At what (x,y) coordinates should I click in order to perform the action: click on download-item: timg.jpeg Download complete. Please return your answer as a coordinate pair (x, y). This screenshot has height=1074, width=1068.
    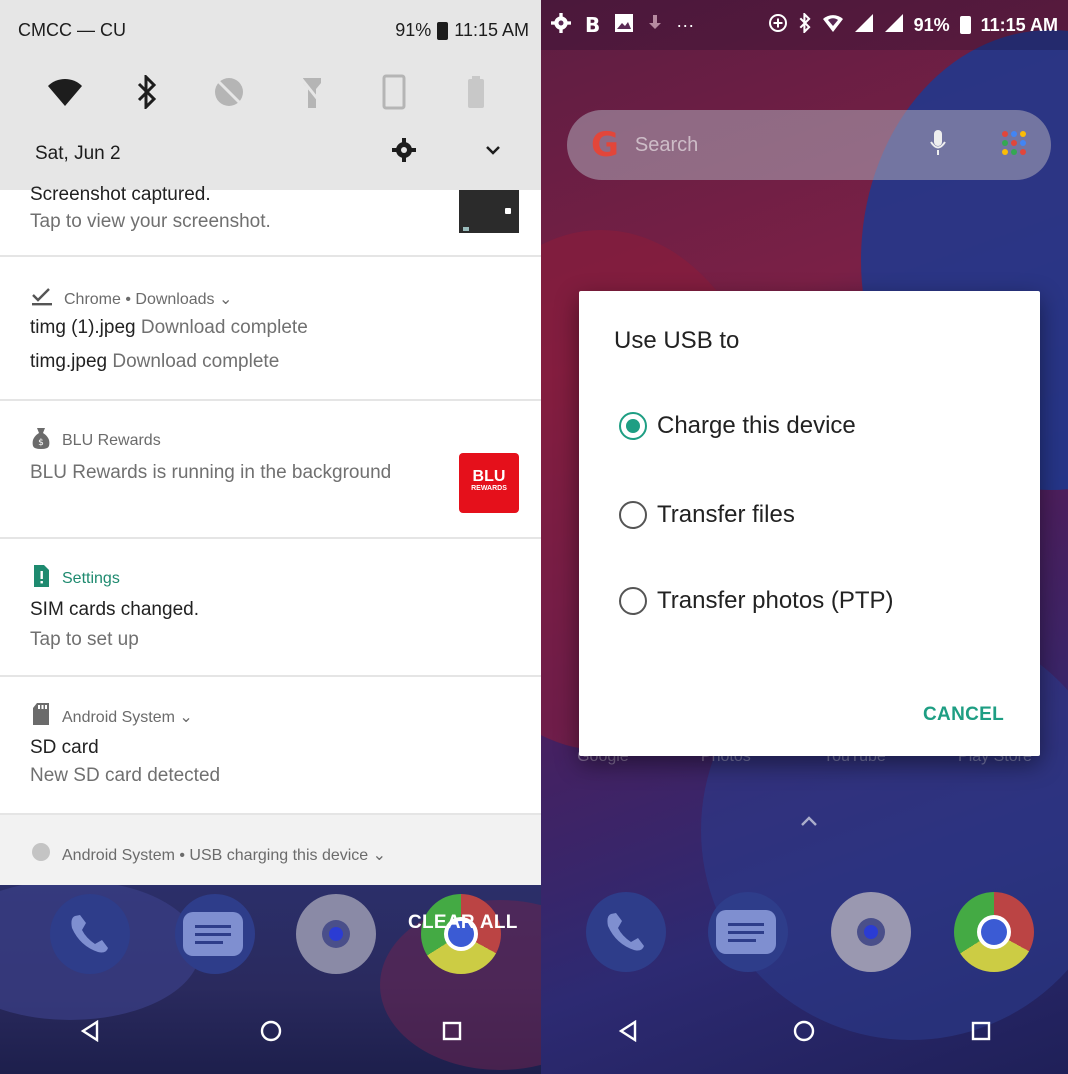
    Looking at the image, I should click on (154, 362).